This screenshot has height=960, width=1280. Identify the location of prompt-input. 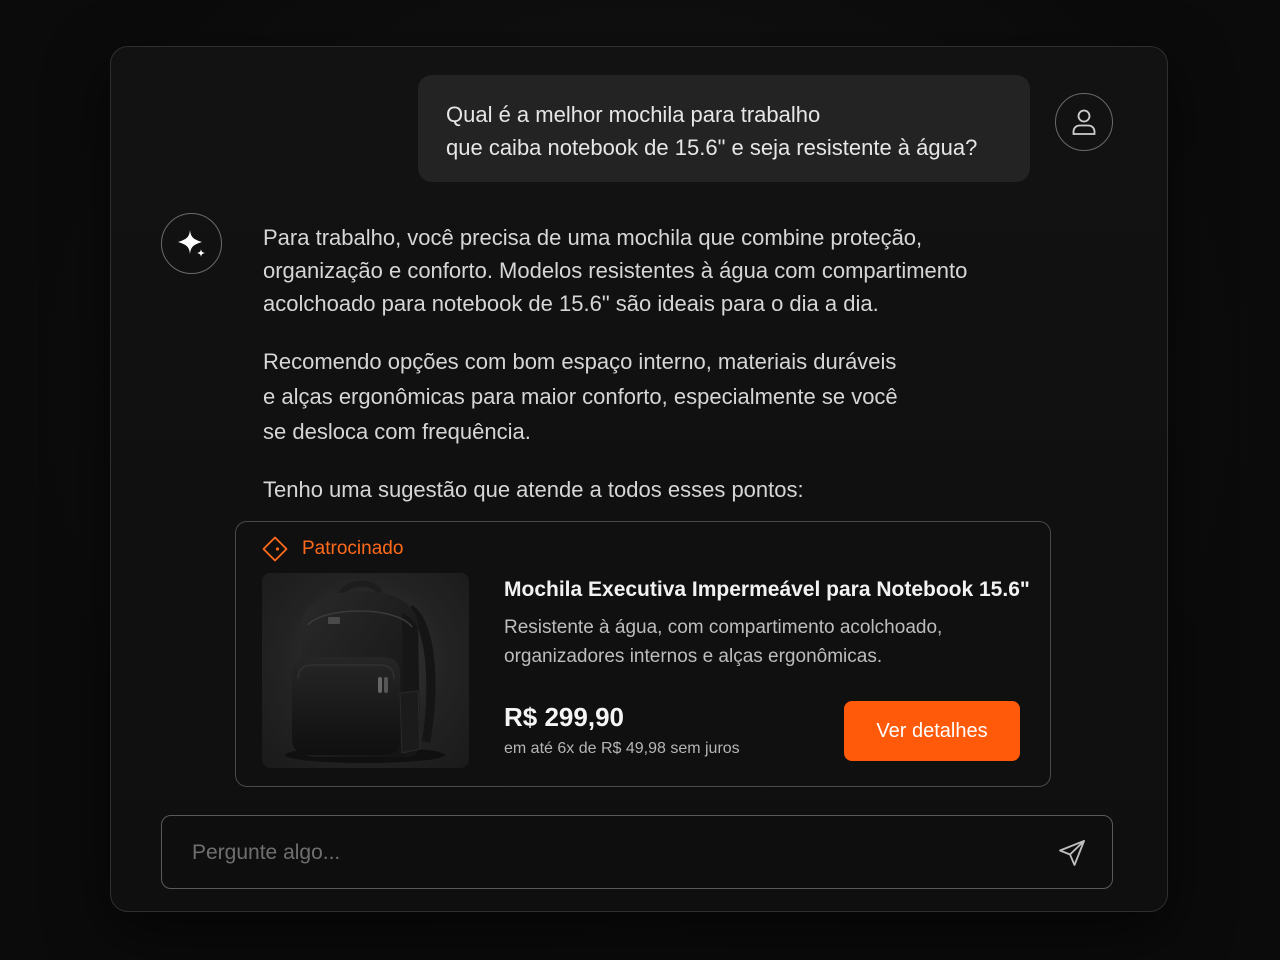
(612, 853).